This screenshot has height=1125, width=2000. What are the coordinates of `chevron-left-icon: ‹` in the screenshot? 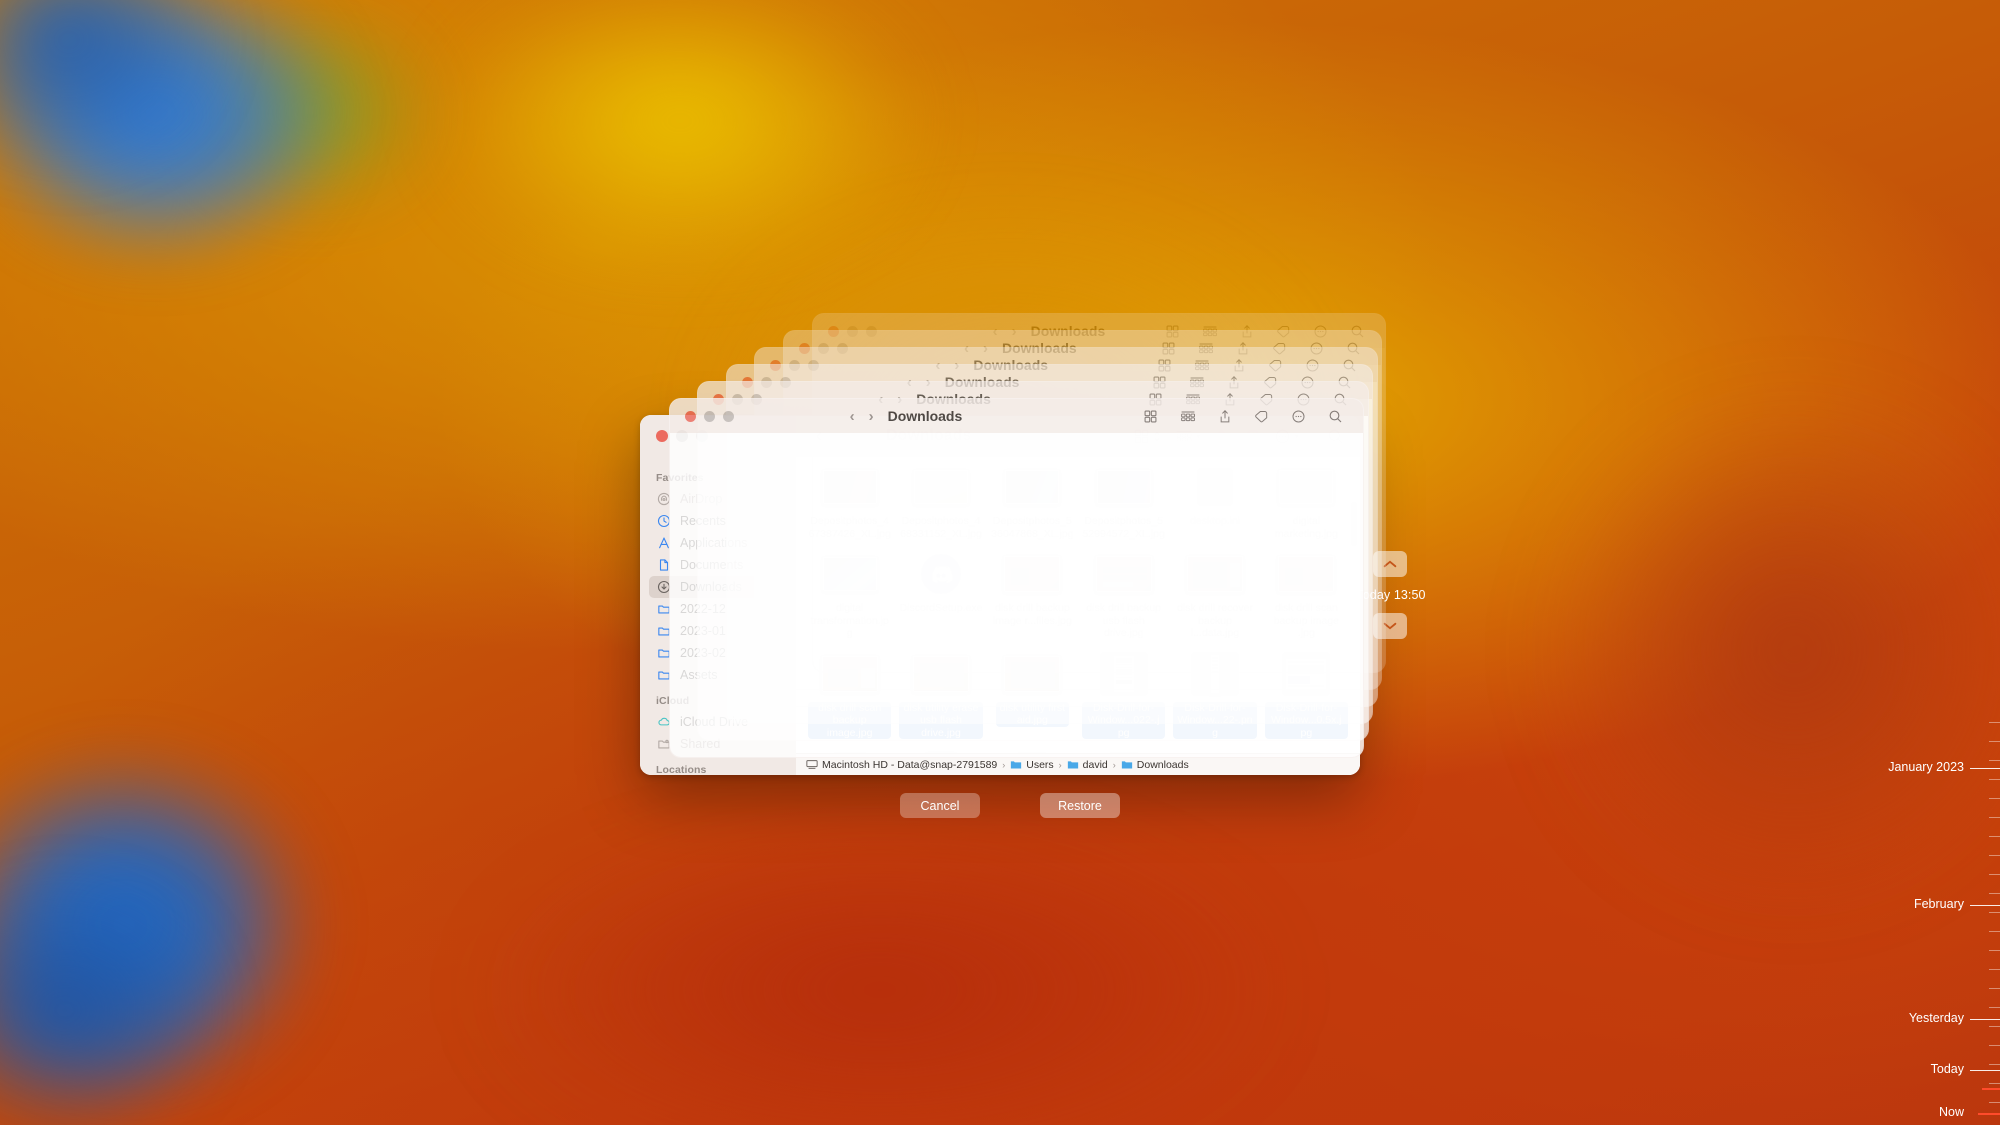 It's located at (852, 416).